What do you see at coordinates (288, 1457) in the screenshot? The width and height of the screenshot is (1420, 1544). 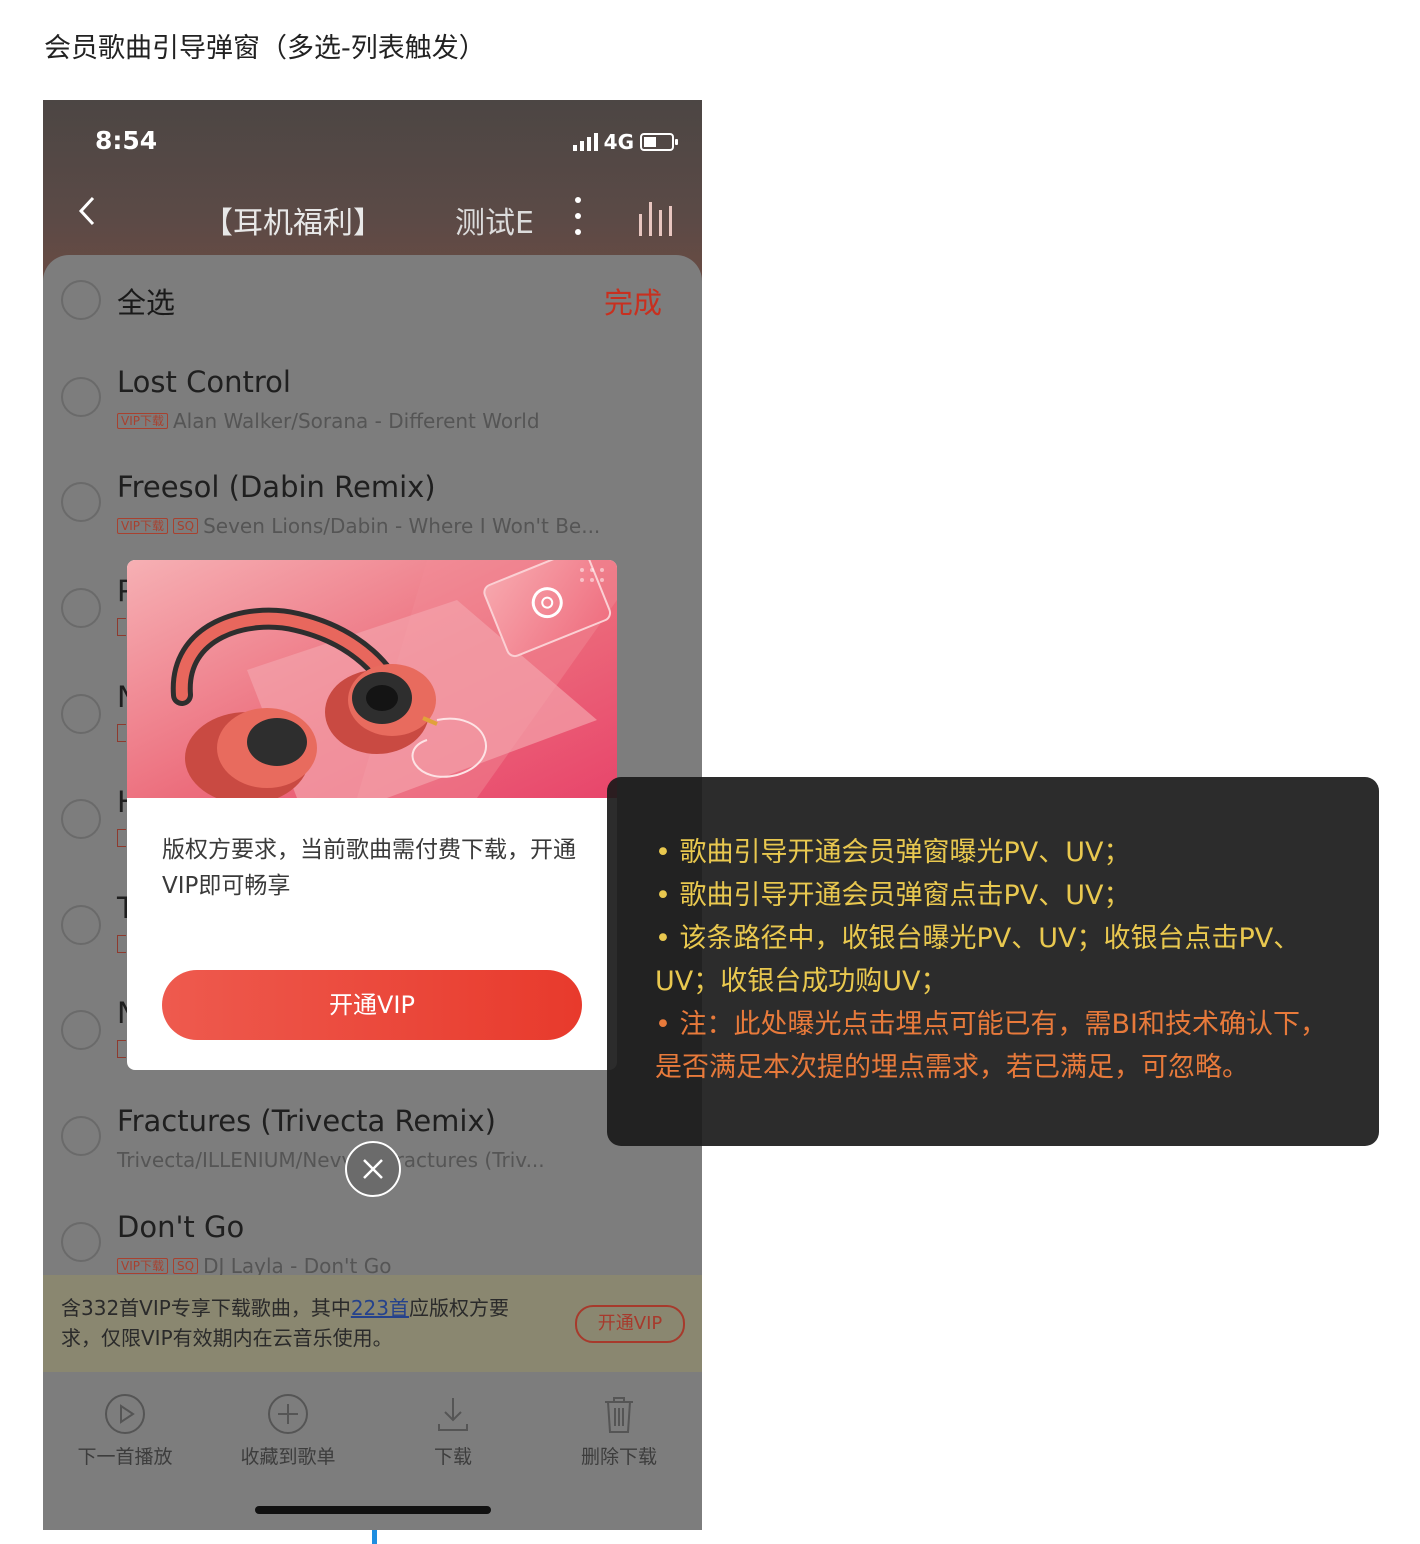 I see `tool-label: 收藏到歌单` at bounding box center [288, 1457].